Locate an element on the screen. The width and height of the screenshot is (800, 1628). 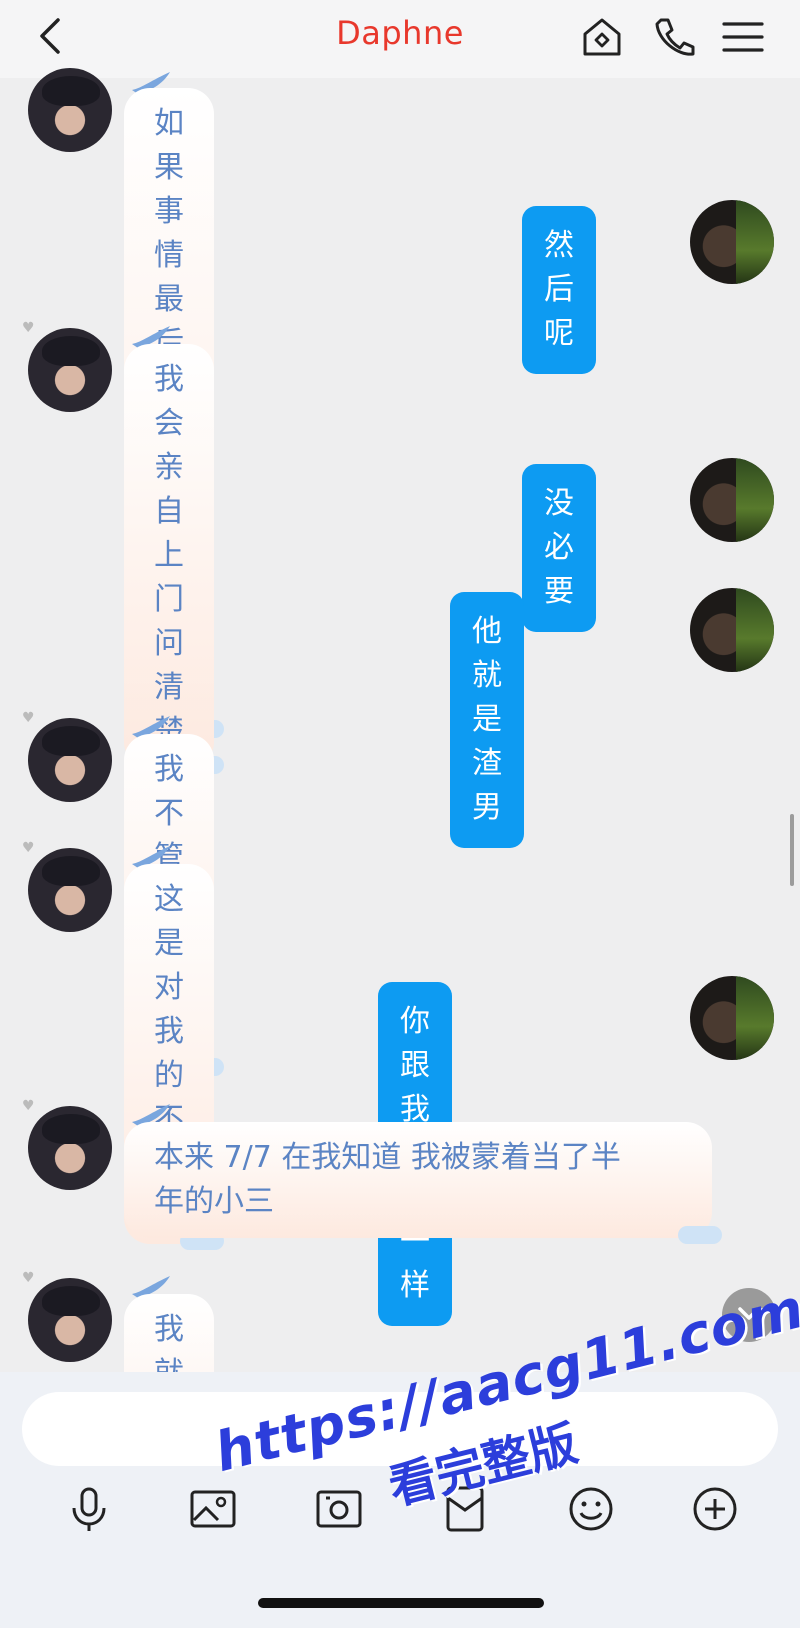
message-bubble: 没必要 is located at coordinates (559, 548).